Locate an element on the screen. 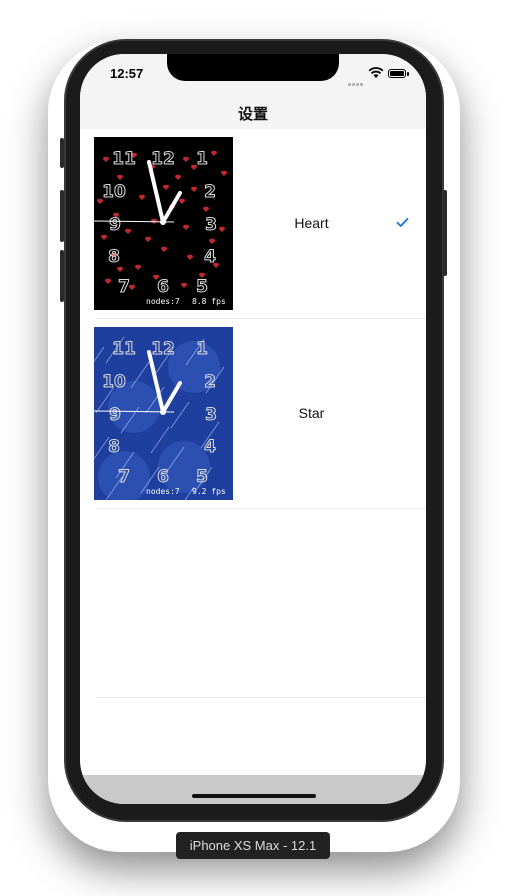 The image size is (507, 896). page-title: 设置 is located at coordinates (252, 114).